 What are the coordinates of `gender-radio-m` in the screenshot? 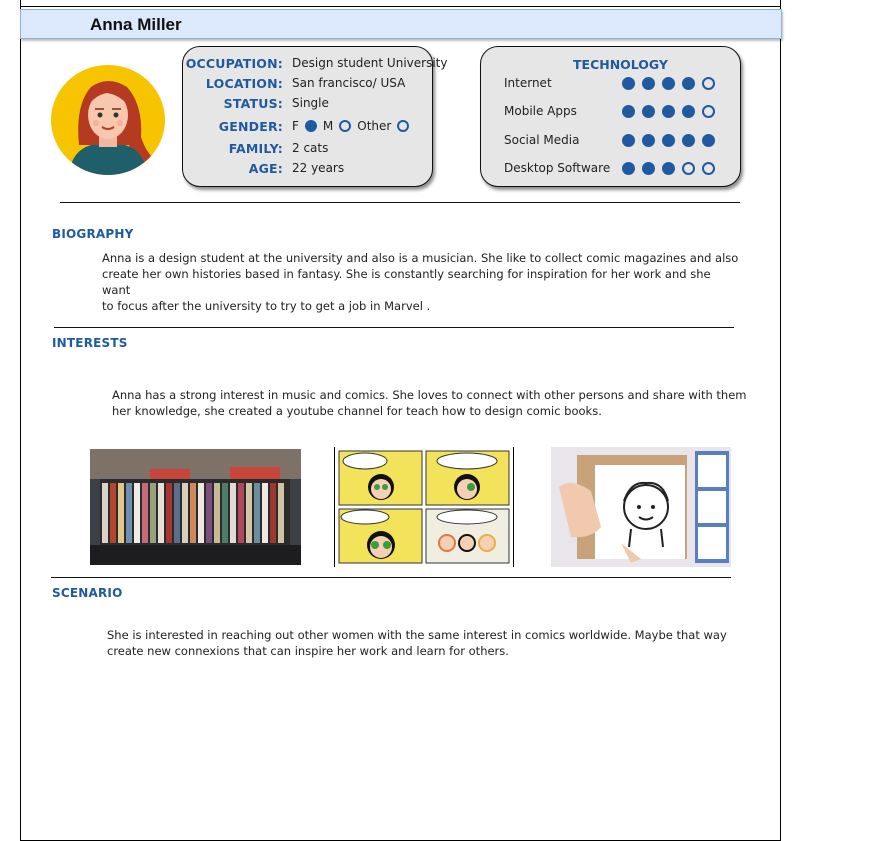 It's located at (345, 126).